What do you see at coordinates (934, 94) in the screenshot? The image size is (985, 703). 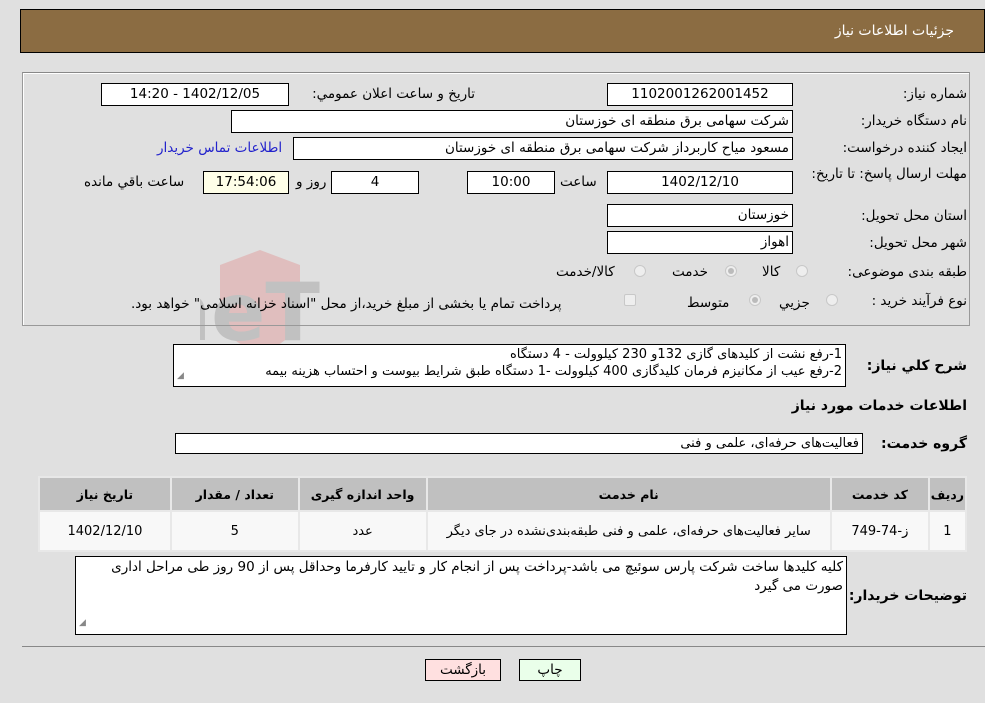 I see `need-number-label: شماره نیاز:` at bounding box center [934, 94].